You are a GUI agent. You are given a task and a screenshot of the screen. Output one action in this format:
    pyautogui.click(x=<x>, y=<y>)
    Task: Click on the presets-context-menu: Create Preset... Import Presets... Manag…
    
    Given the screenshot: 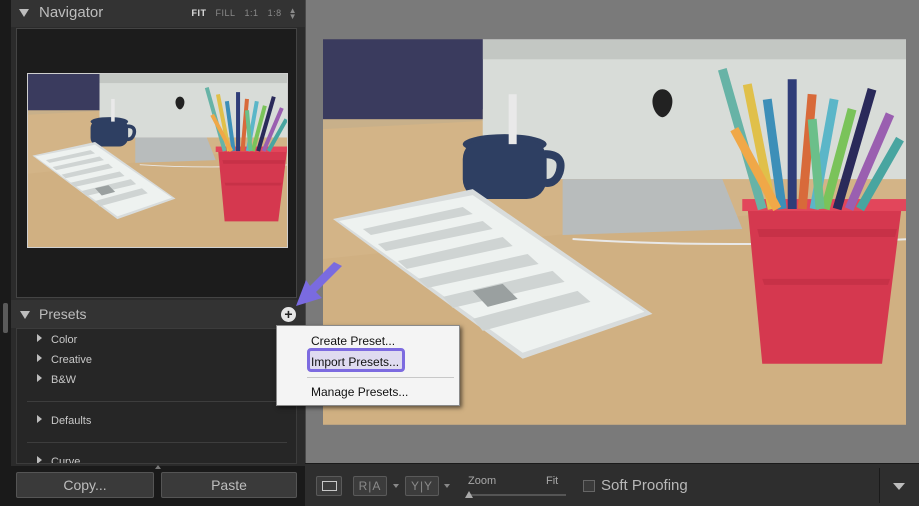 What is the action you would take?
    pyautogui.click(x=368, y=365)
    